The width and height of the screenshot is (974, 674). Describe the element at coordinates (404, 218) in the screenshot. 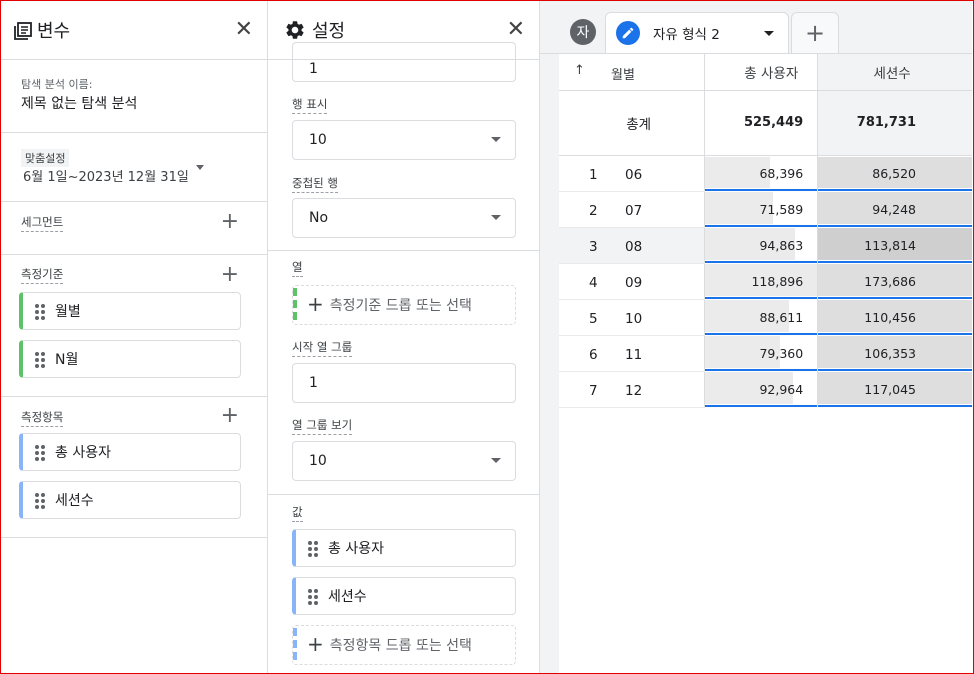

I see `nested-rows-select: No` at that location.